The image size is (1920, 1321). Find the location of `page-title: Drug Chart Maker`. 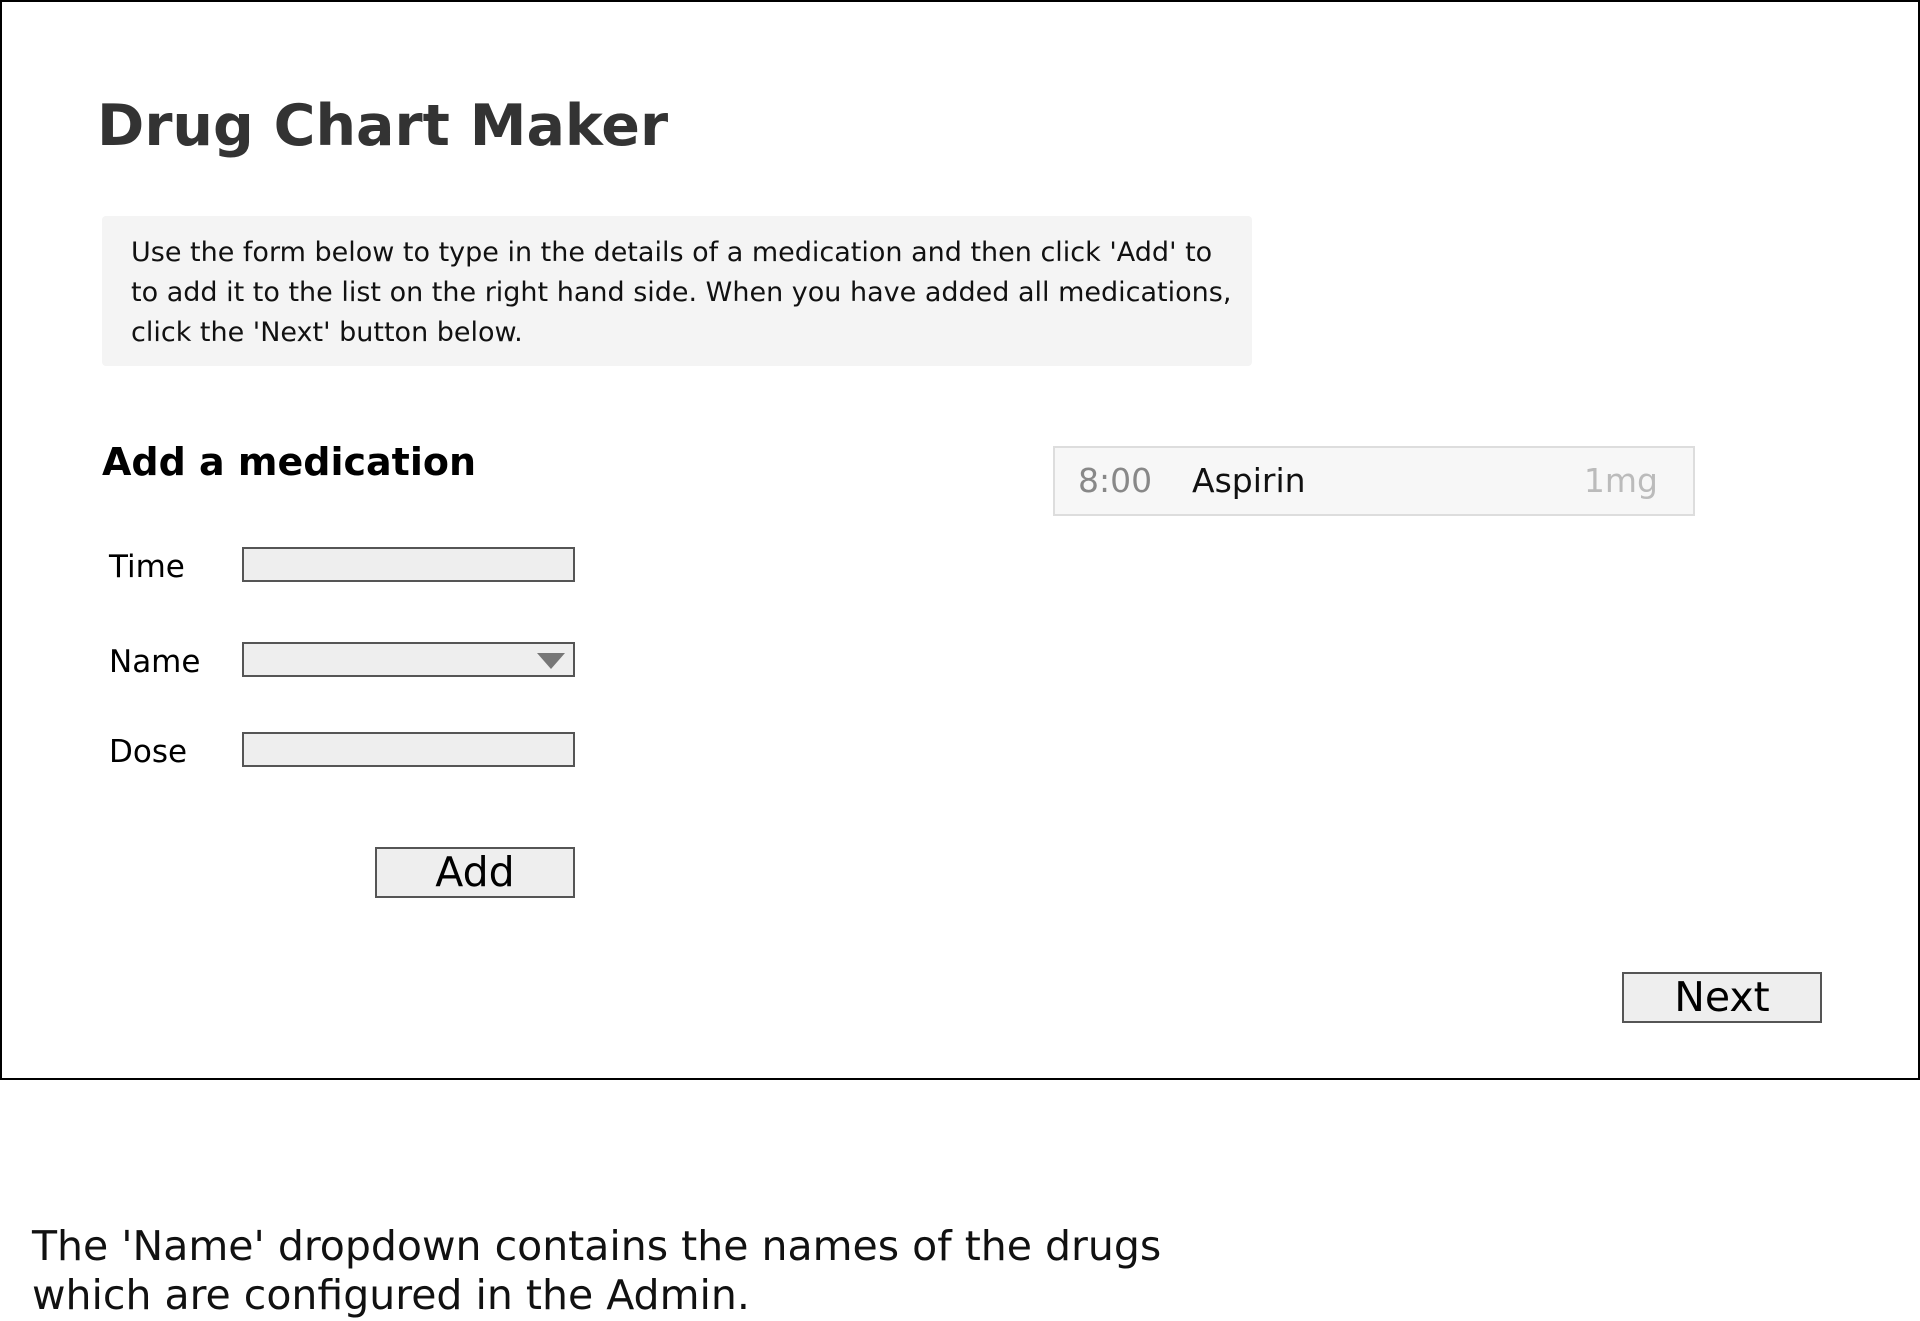

page-title: Drug Chart Maker is located at coordinates (383, 126).